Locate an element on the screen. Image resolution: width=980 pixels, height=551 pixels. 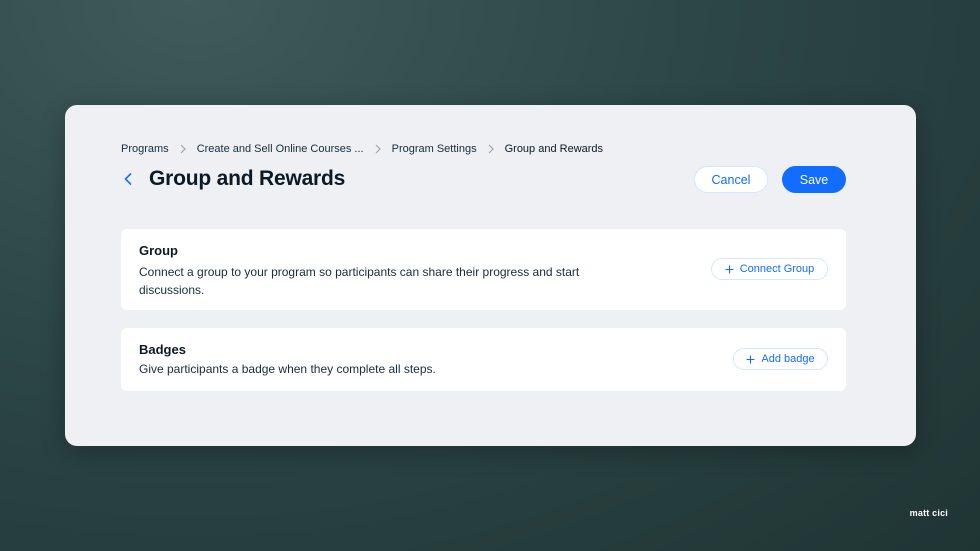
cancel-button: Cancel is located at coordinates (731, 179).